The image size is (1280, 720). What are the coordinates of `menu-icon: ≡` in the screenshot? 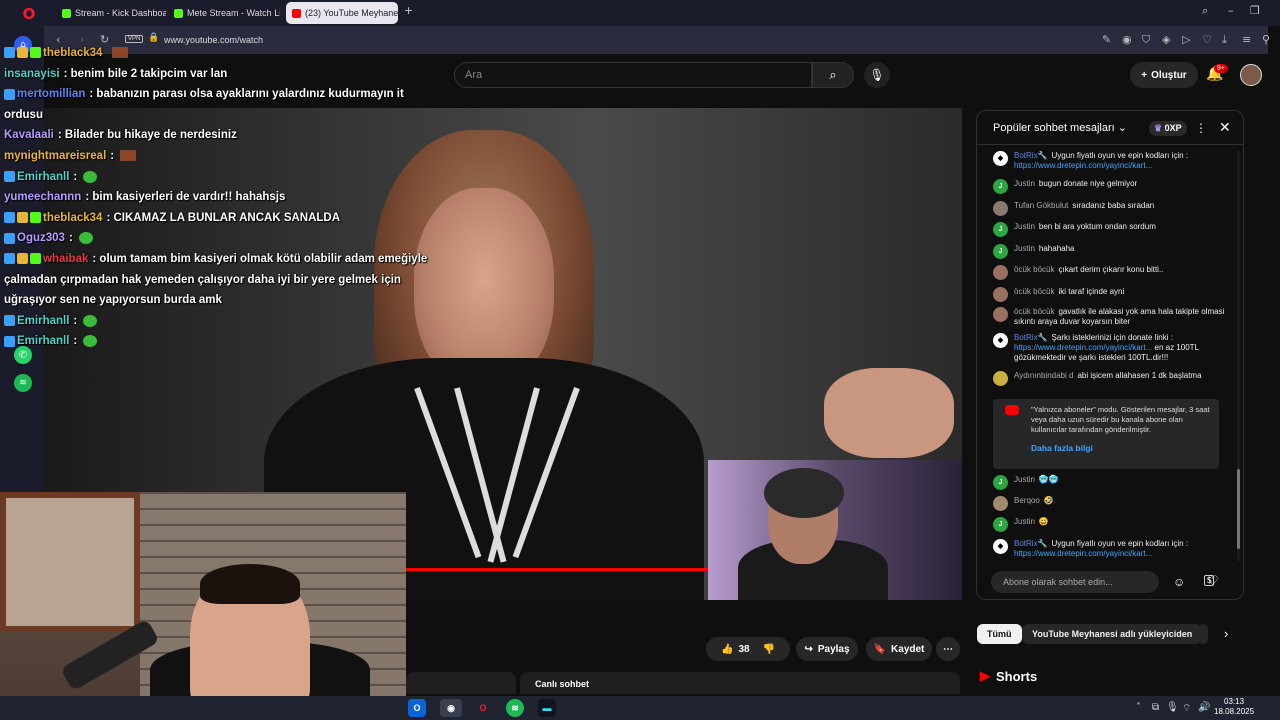 It's located at (1246, 39).